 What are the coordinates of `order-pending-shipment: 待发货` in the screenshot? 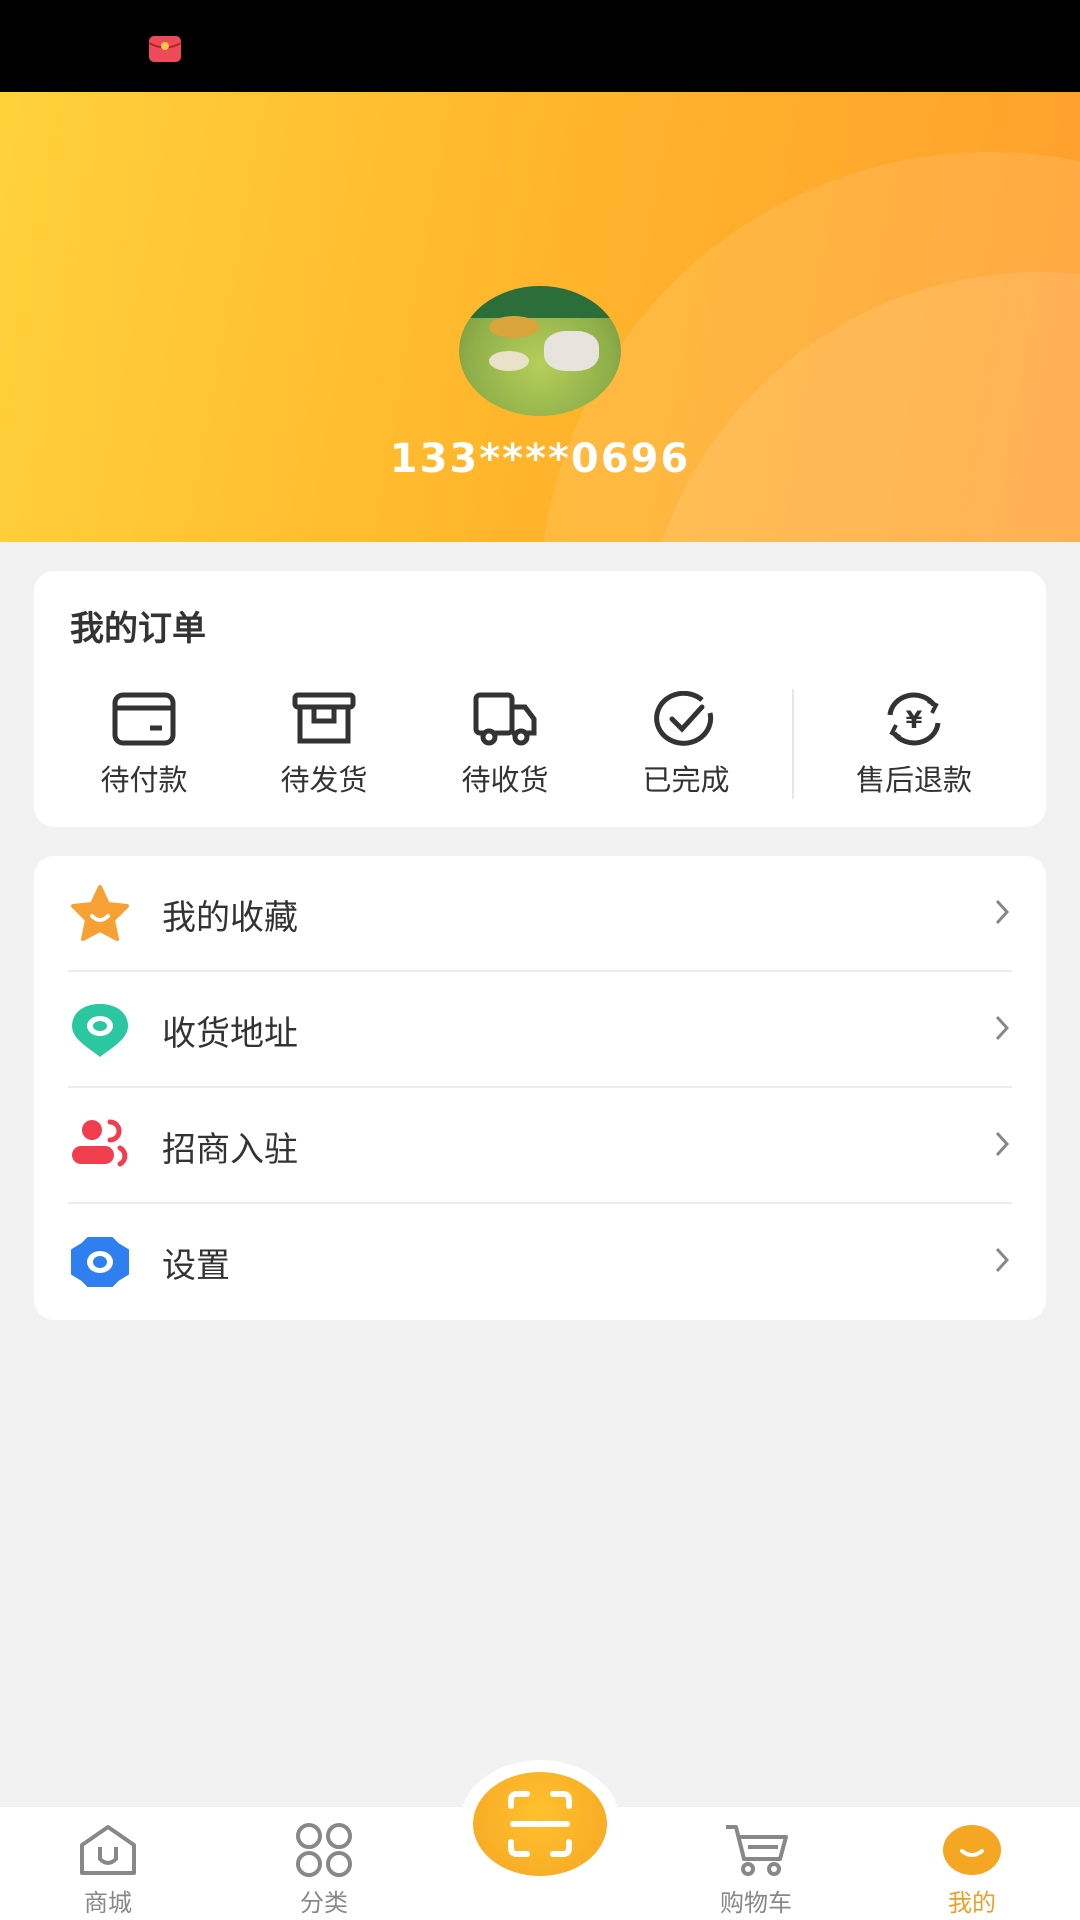 It's located at (324, 746).